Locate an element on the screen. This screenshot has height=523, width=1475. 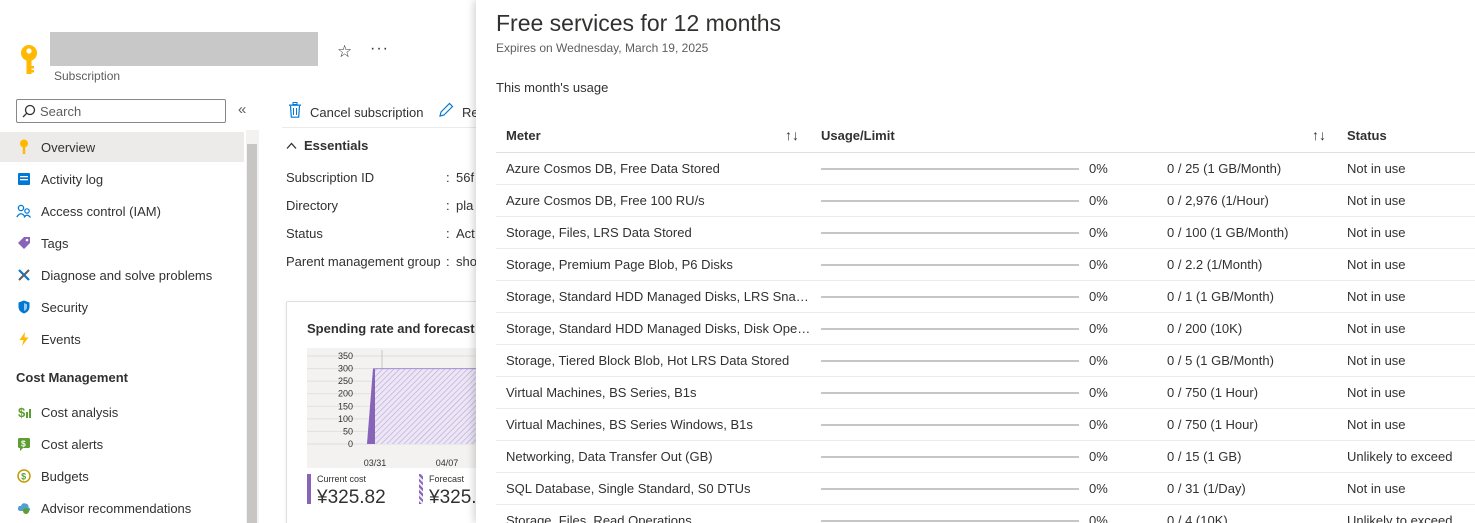
essentials-label-parent-group: Parent management group is located at coordinates (363, 261).